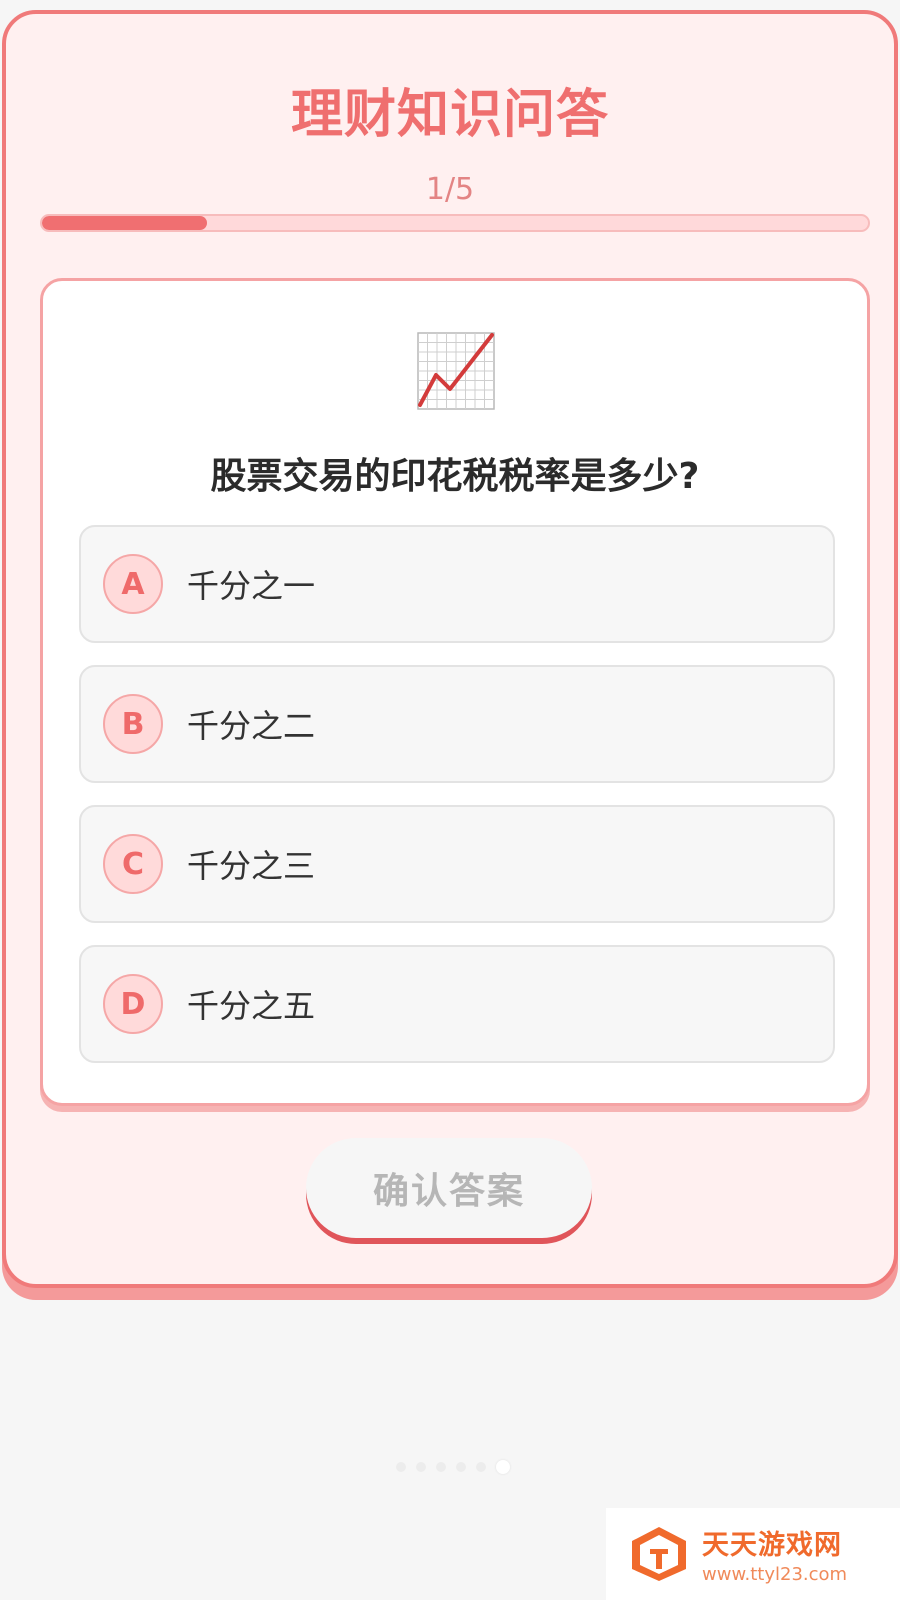 The height and width of the screenshot is (1600, 900). Describe the element at coordinates (251, 1006) in the screenshot. I see `option-label: 千分之五` at that location.